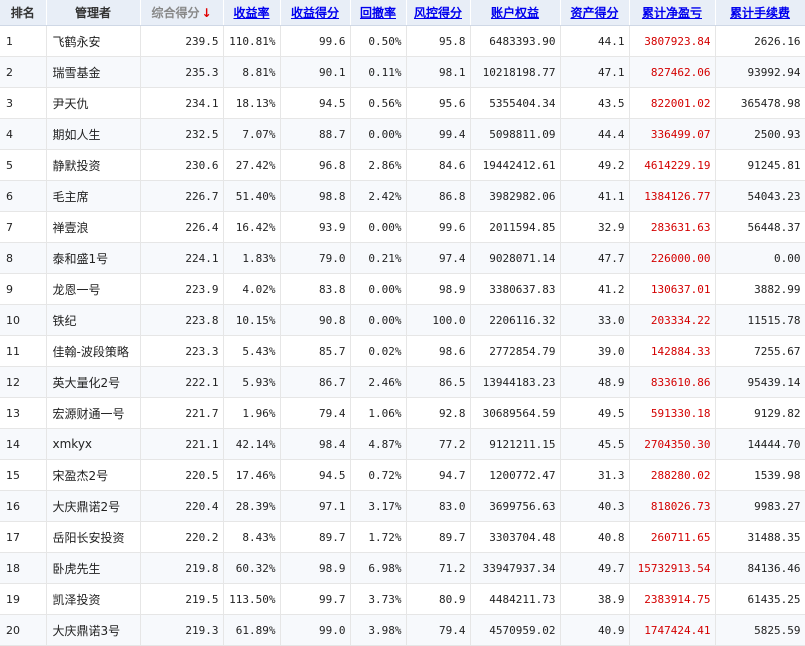 The image size is (805, 646). Describe the element at coordinates (182, 13) in the screenshot. I see `header-total-score: 综合得分 ↓` at that location.